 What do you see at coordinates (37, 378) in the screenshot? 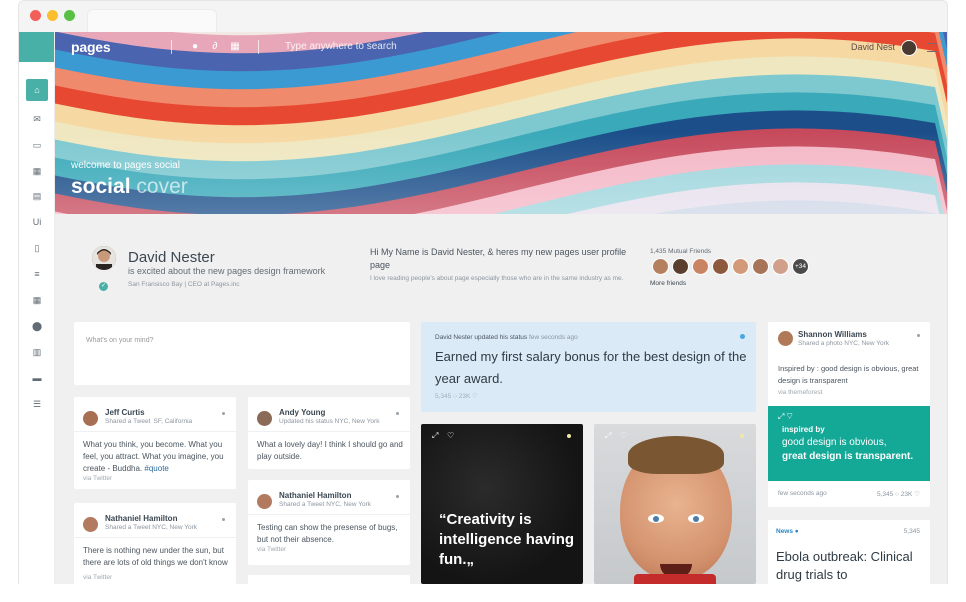
I see `briefcase-icon: ▬` at bounding box center [37, 378].